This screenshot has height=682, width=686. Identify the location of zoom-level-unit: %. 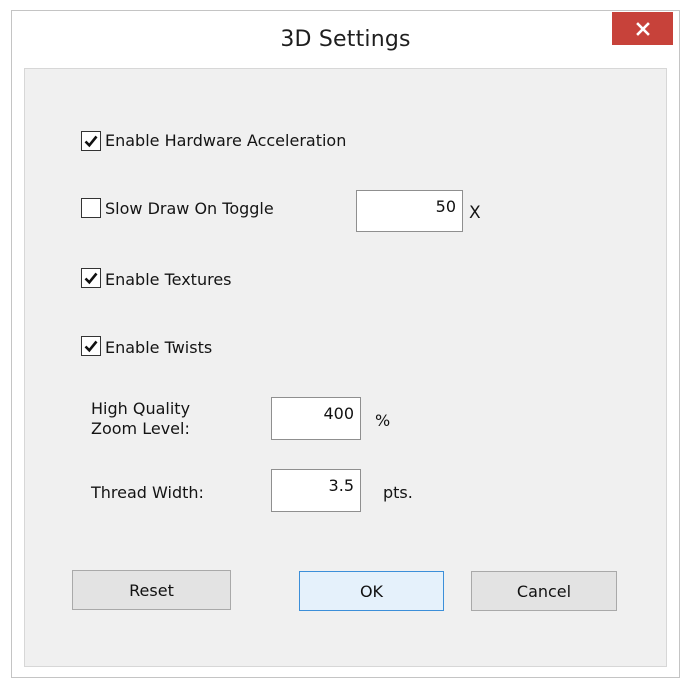
(383, 420).